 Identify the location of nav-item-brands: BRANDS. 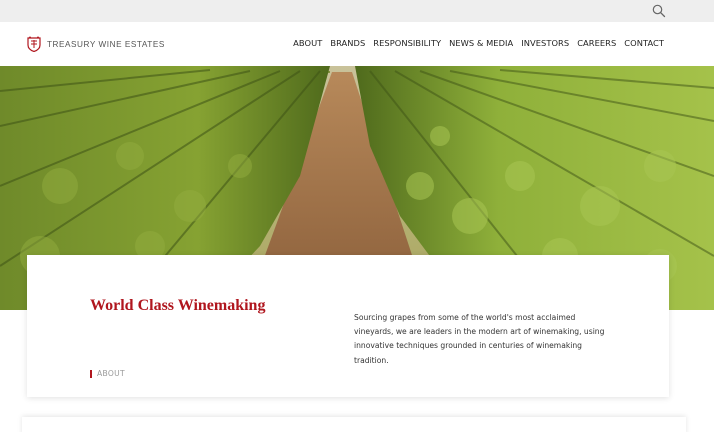
(347, 43).